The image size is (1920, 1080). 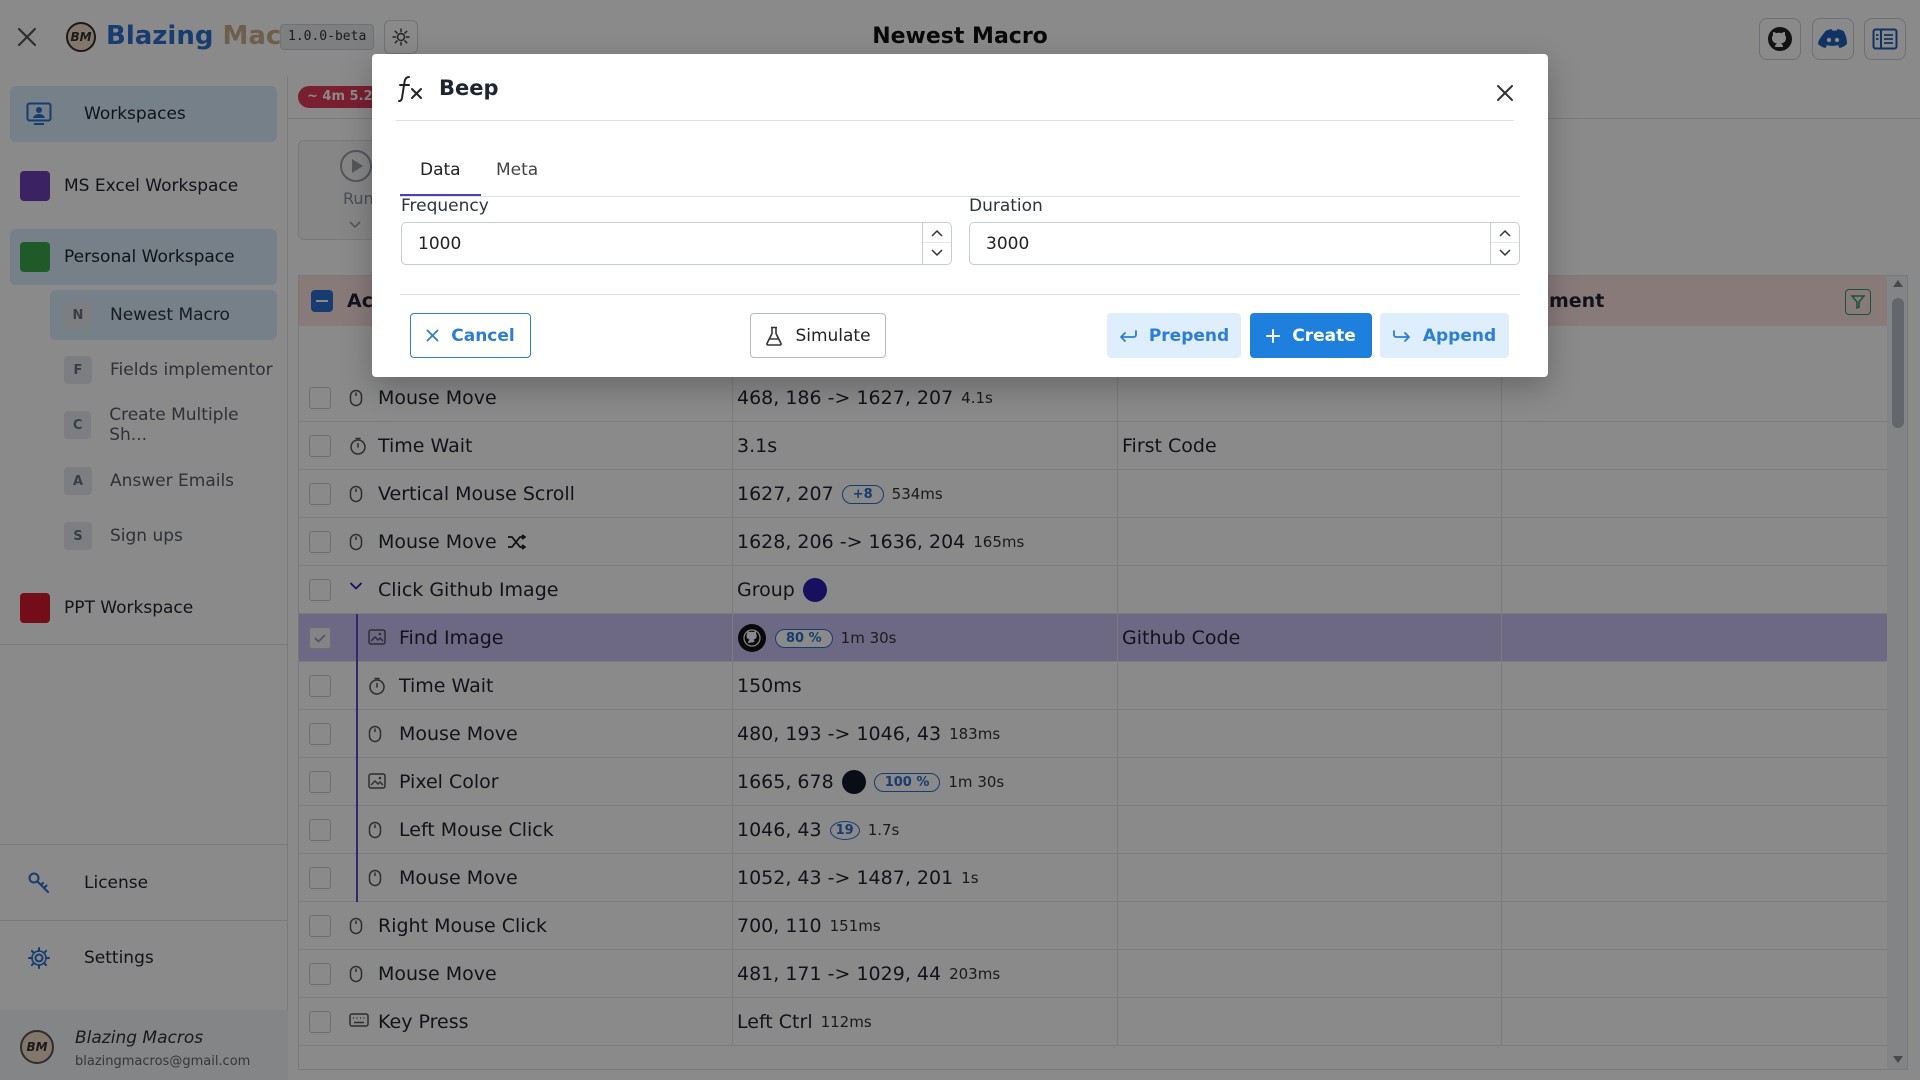 What do you see at coordinates (469, 88) in the screenshot?
I see `dialog-title: Beep` at bounding box center [469, 88].